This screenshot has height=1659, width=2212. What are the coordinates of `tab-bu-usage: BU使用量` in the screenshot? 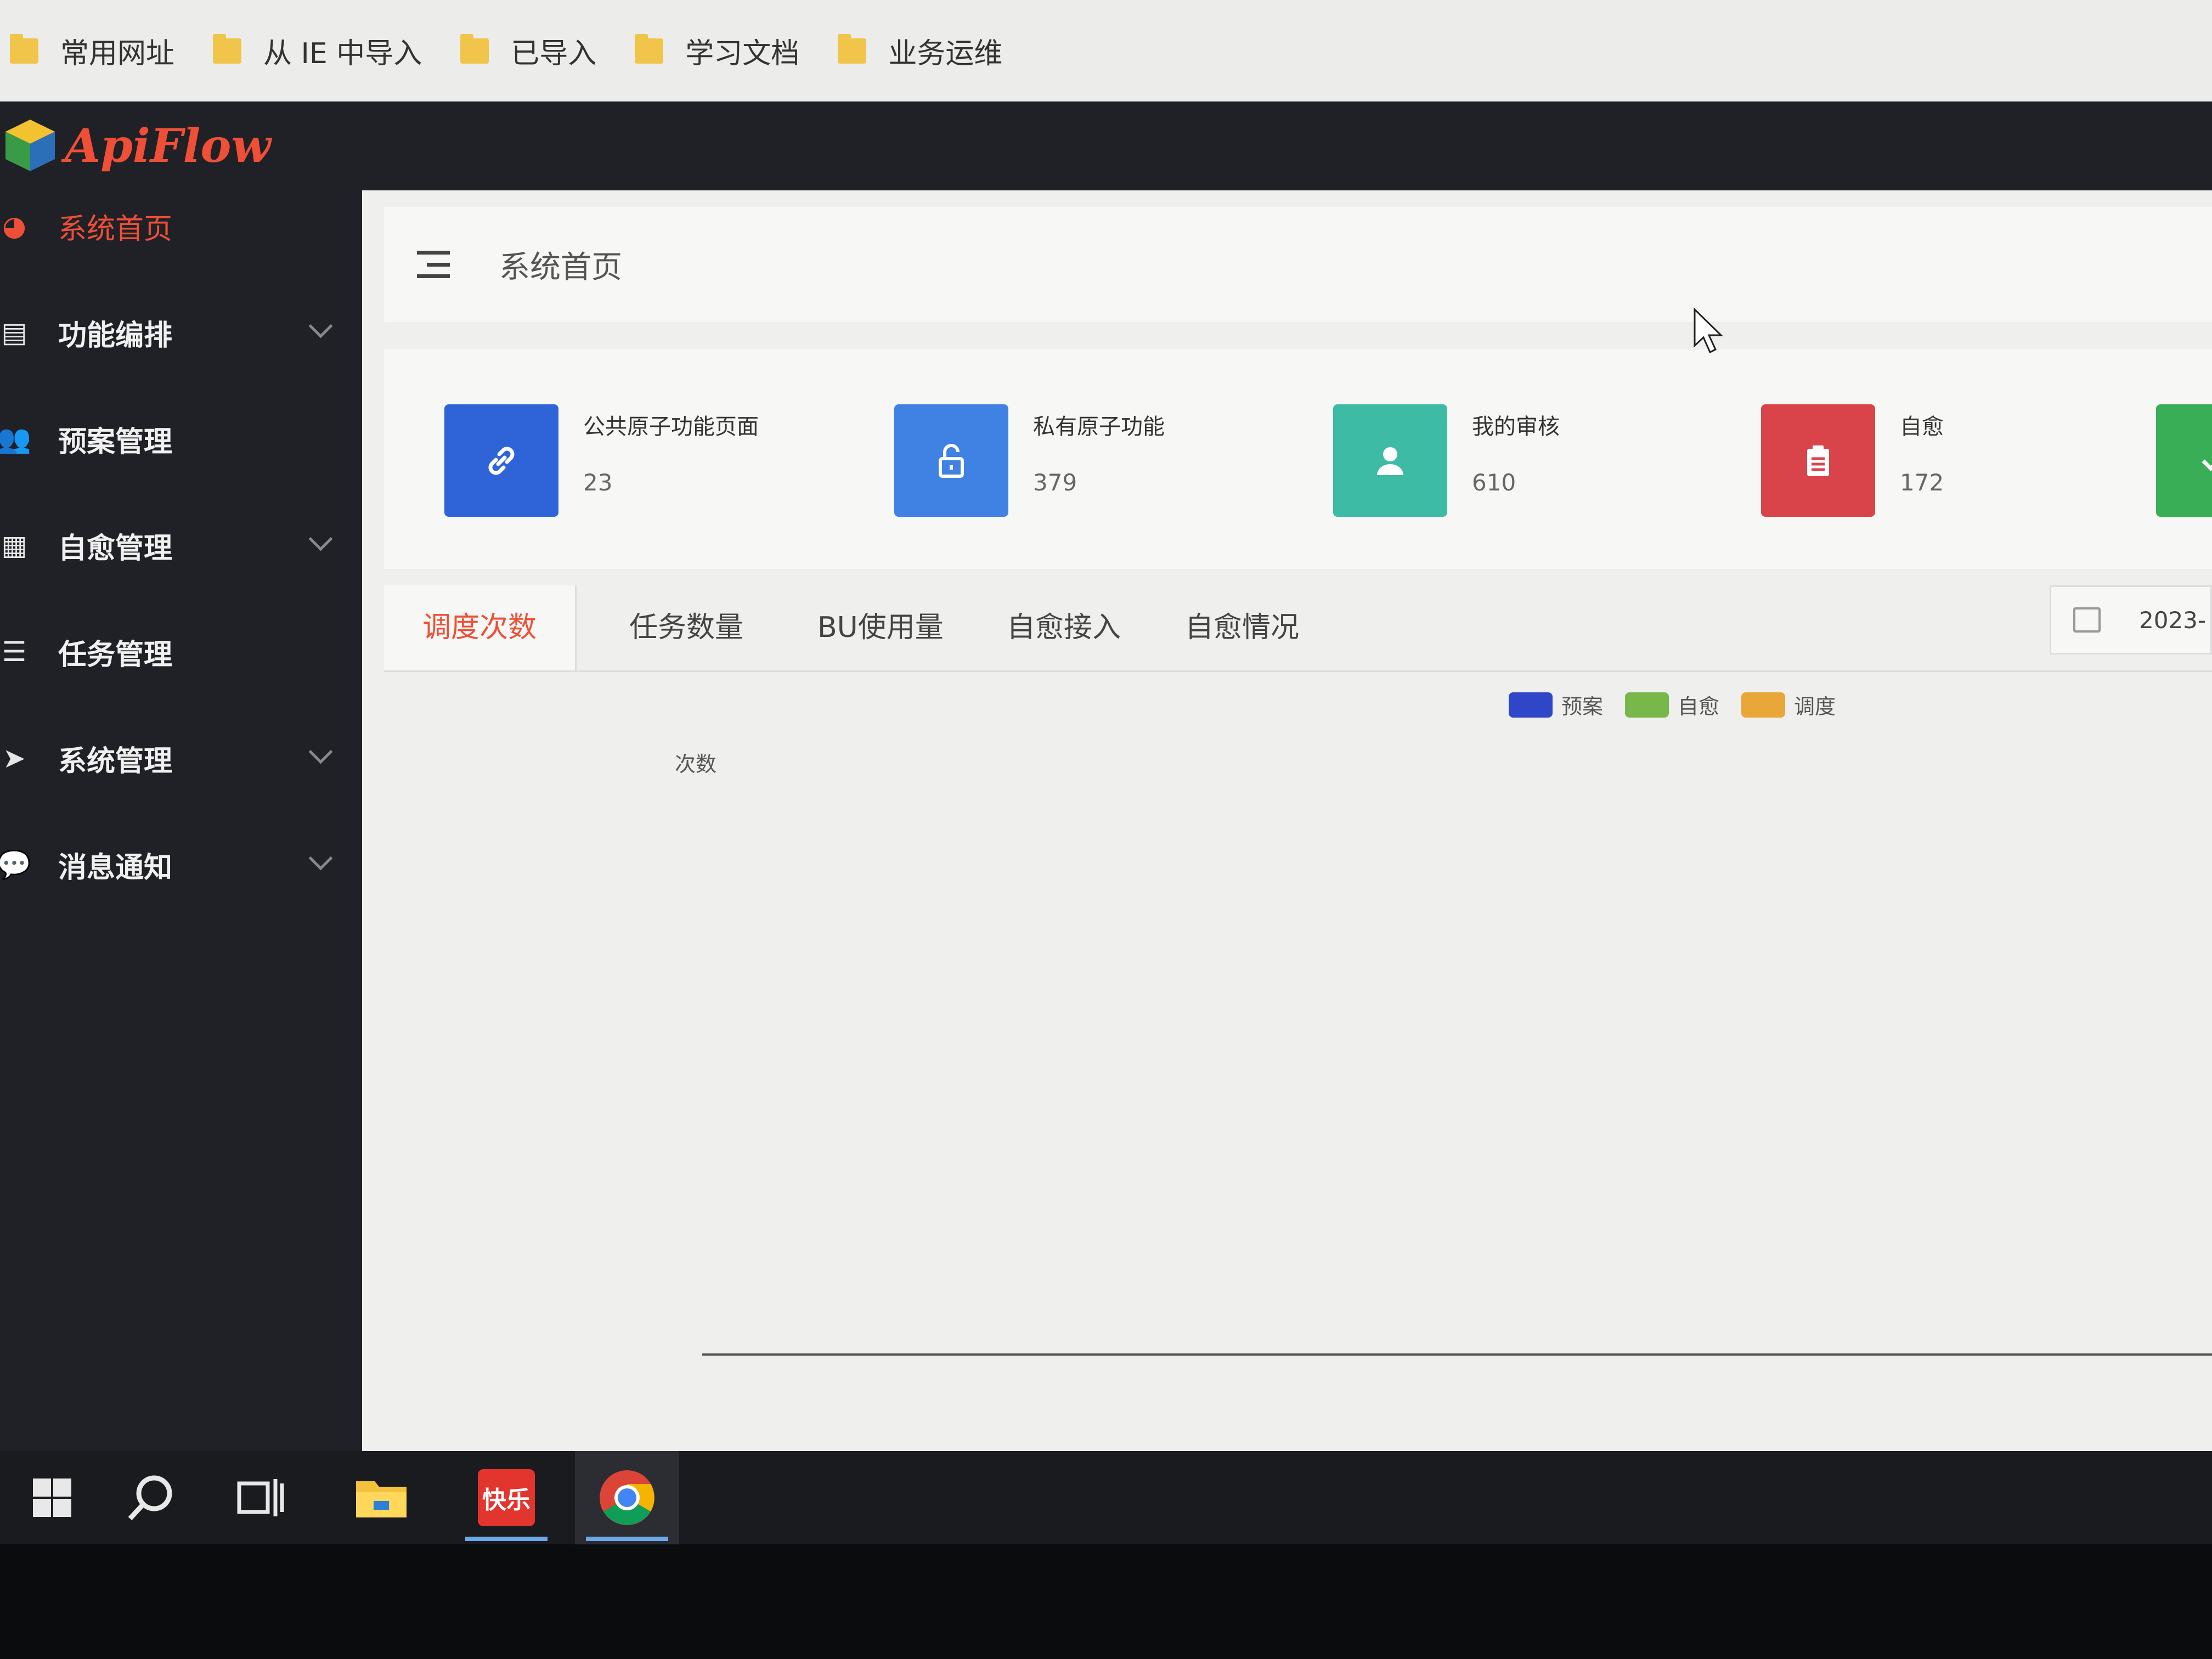 It's located at (880, 627).